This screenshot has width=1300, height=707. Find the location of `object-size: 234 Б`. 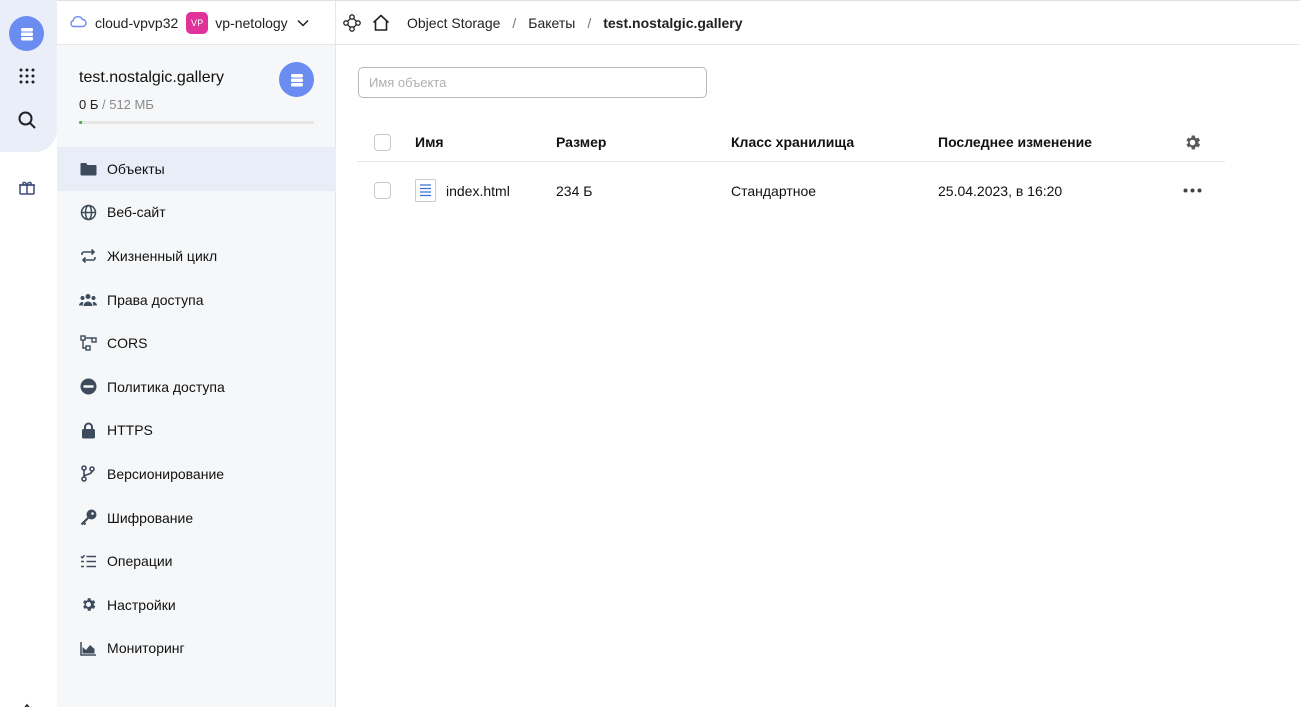

object-size: 234 Б is located at coordinates (574, 190).